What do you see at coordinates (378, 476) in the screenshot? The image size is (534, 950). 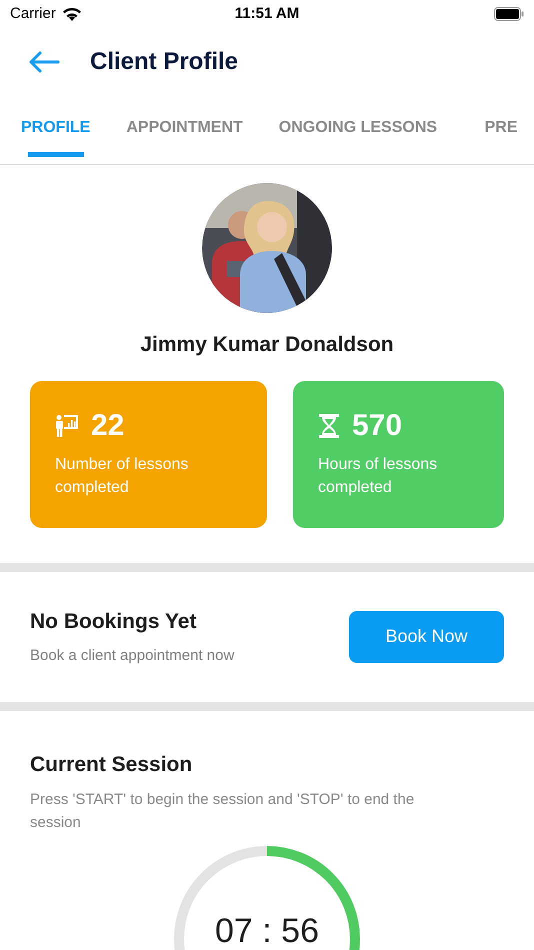 I see `stat-label: Hours of lessons completed` at bounding box center [378, 476].